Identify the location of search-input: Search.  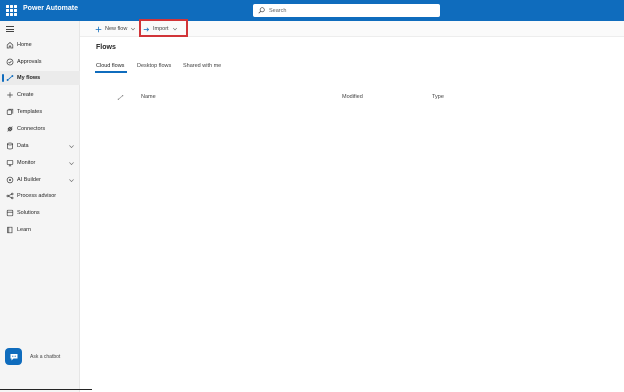
(277, 11).